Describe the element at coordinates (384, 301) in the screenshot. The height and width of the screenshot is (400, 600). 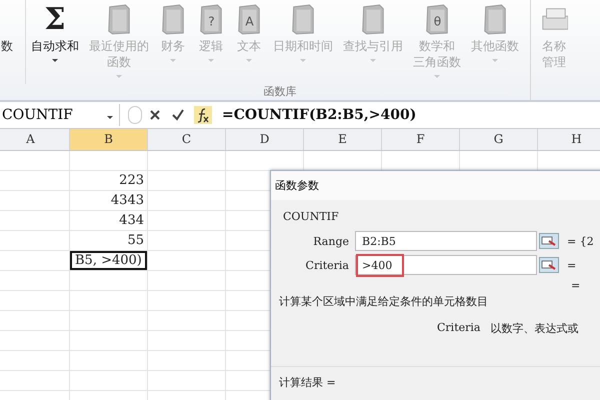
I see `function-description: 计算某个区域中满足给定条件的单元格数目` at that location.